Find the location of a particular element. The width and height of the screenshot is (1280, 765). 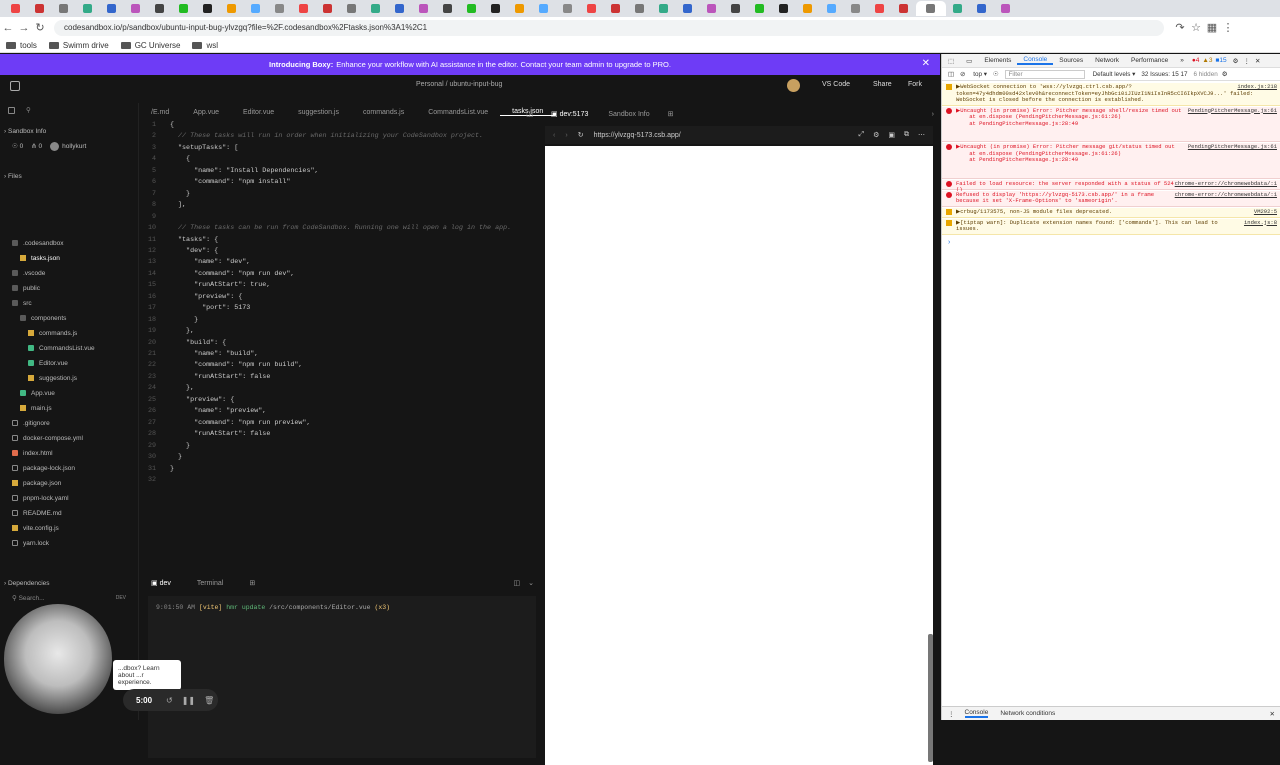

expand-icon: ⤢ is located at coordinates (861, 135).